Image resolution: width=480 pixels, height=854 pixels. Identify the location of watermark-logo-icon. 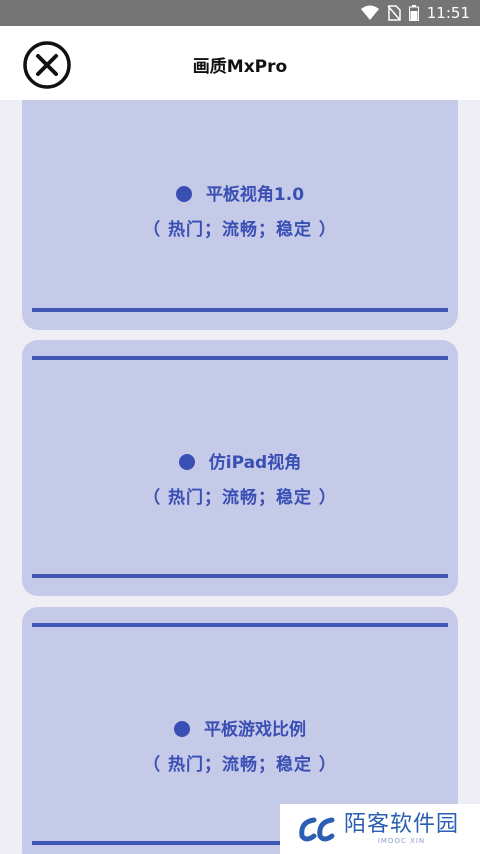
(317, 829).